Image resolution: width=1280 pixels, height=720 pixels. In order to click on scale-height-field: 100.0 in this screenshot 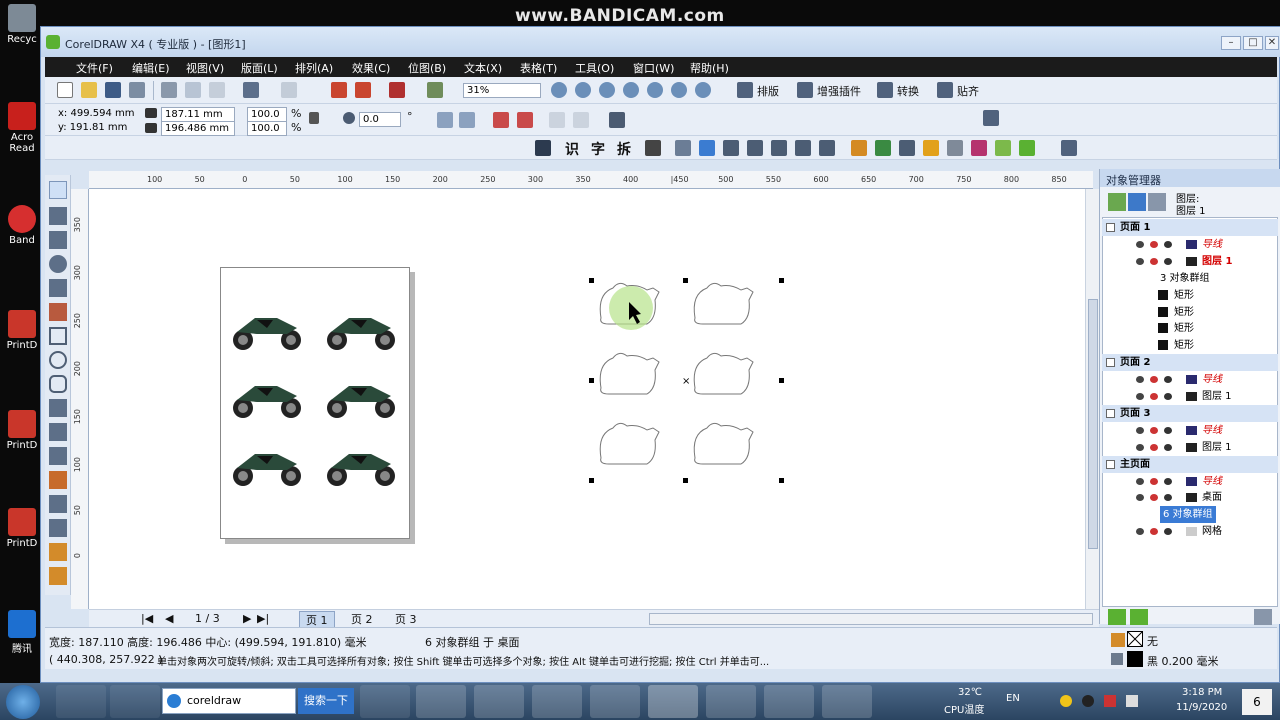, I will do `click(267, 128)`.